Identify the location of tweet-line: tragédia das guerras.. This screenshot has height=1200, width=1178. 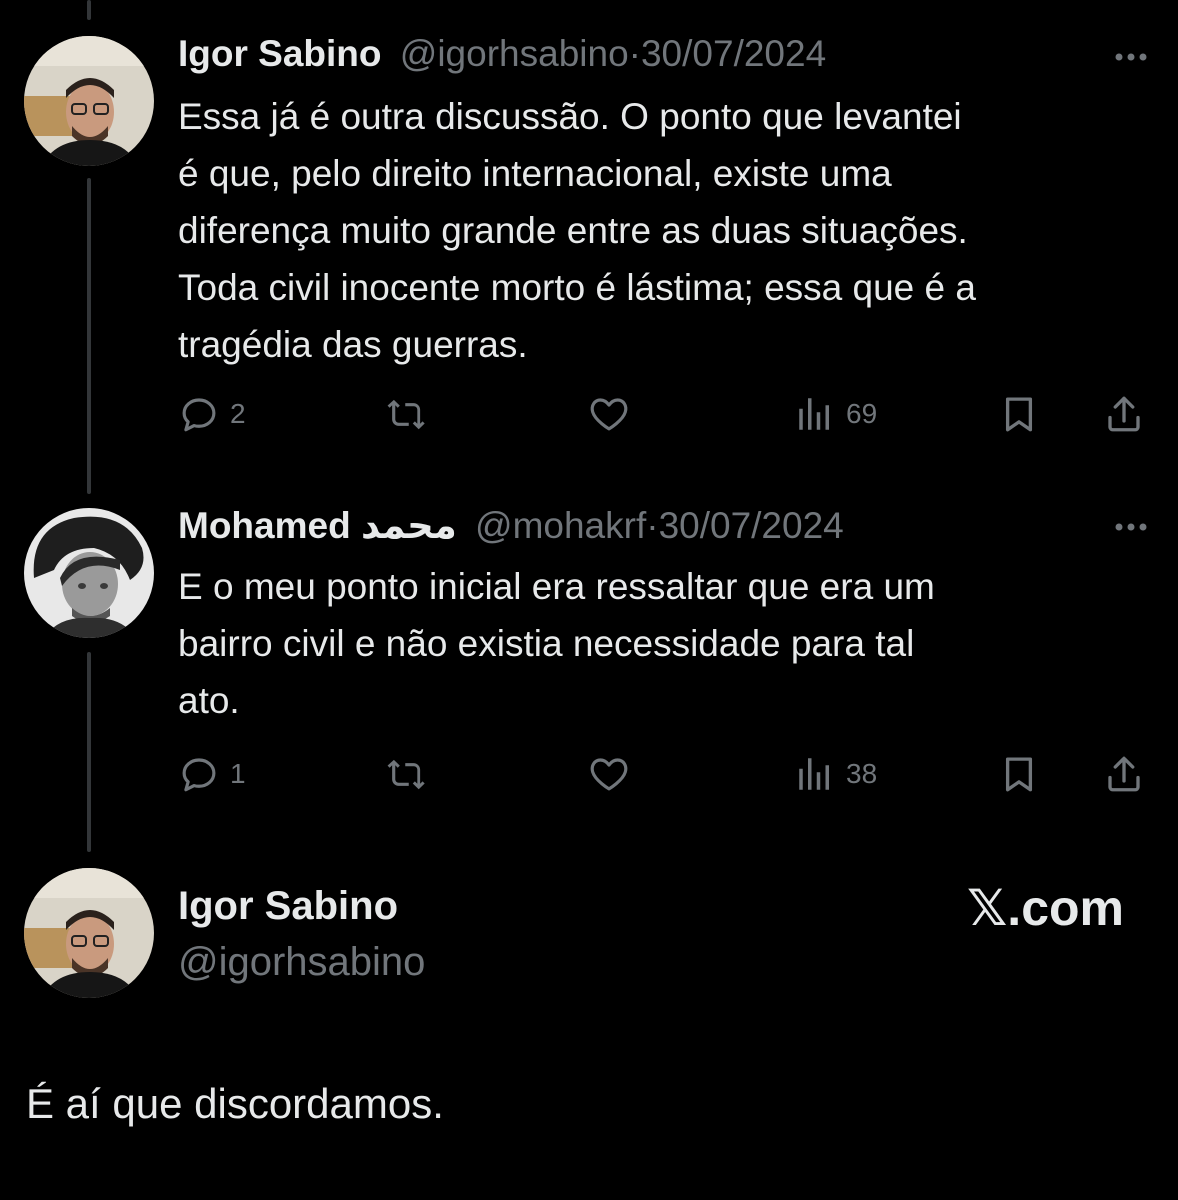
(353, 344).